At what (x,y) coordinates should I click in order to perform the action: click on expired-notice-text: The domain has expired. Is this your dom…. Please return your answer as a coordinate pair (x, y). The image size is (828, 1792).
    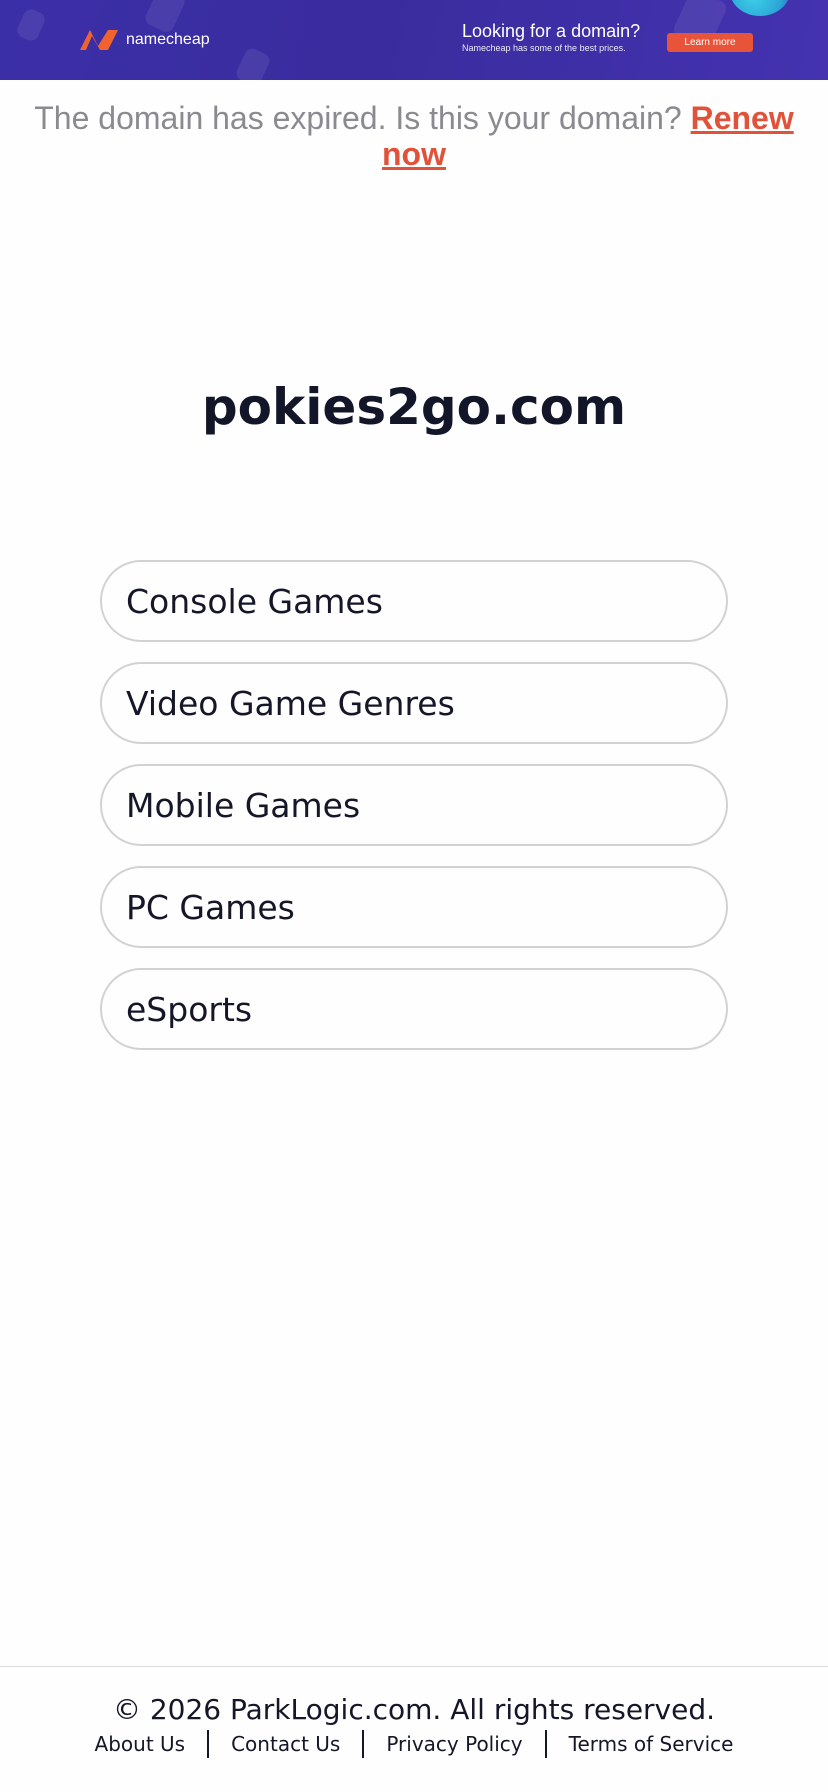
    Looking at the image, I should click on (358, 118).